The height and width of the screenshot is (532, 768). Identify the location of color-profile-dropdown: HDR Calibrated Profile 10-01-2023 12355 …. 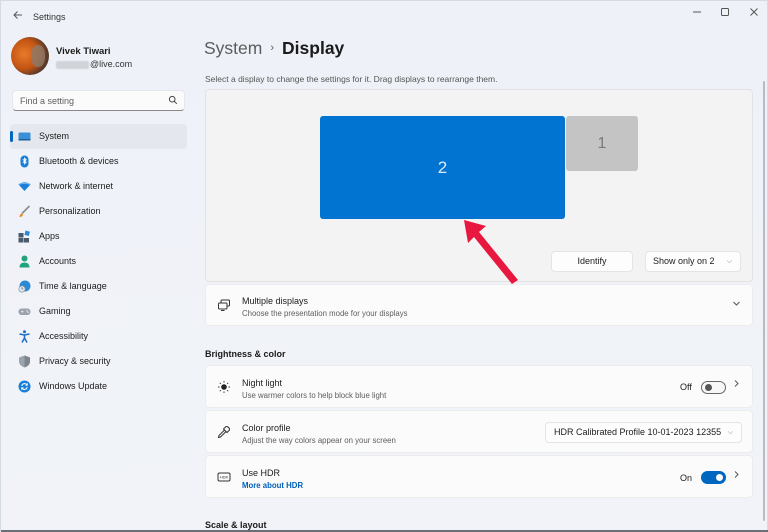
(643, 432).